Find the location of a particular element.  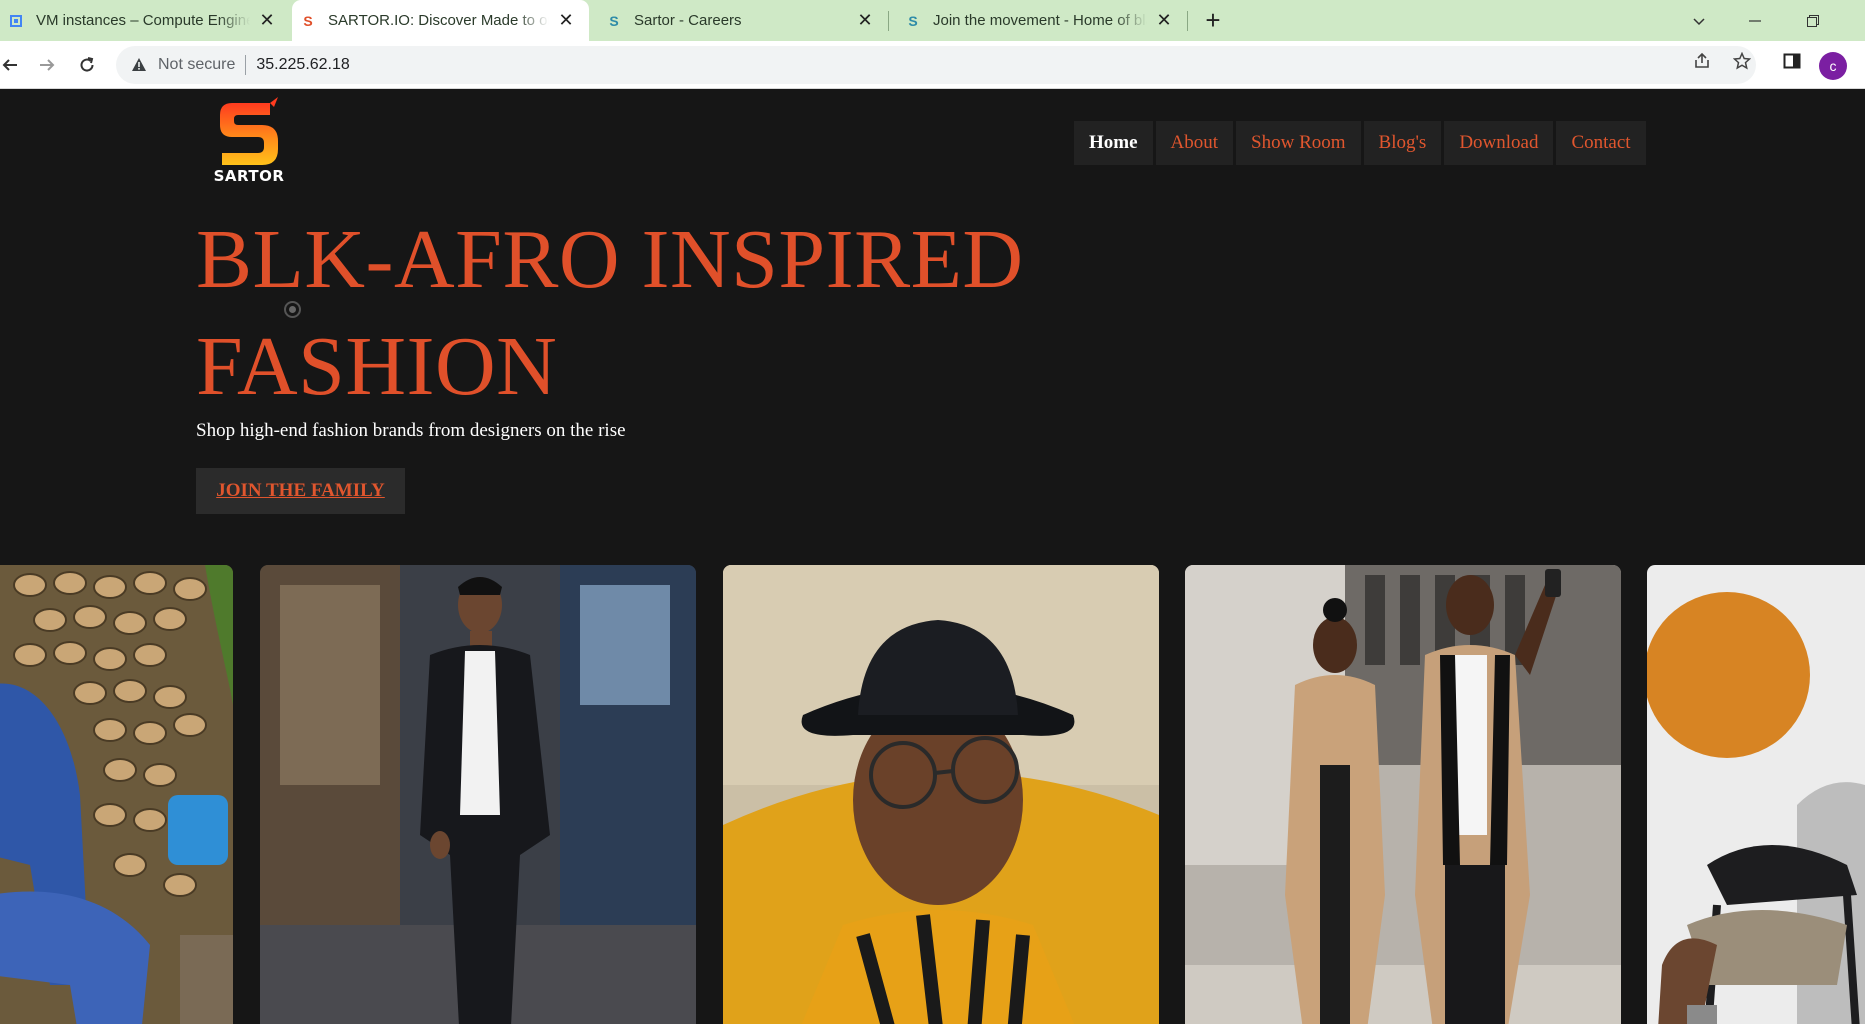

model-hat-glasses-photo is located at coordinates (941, 794).